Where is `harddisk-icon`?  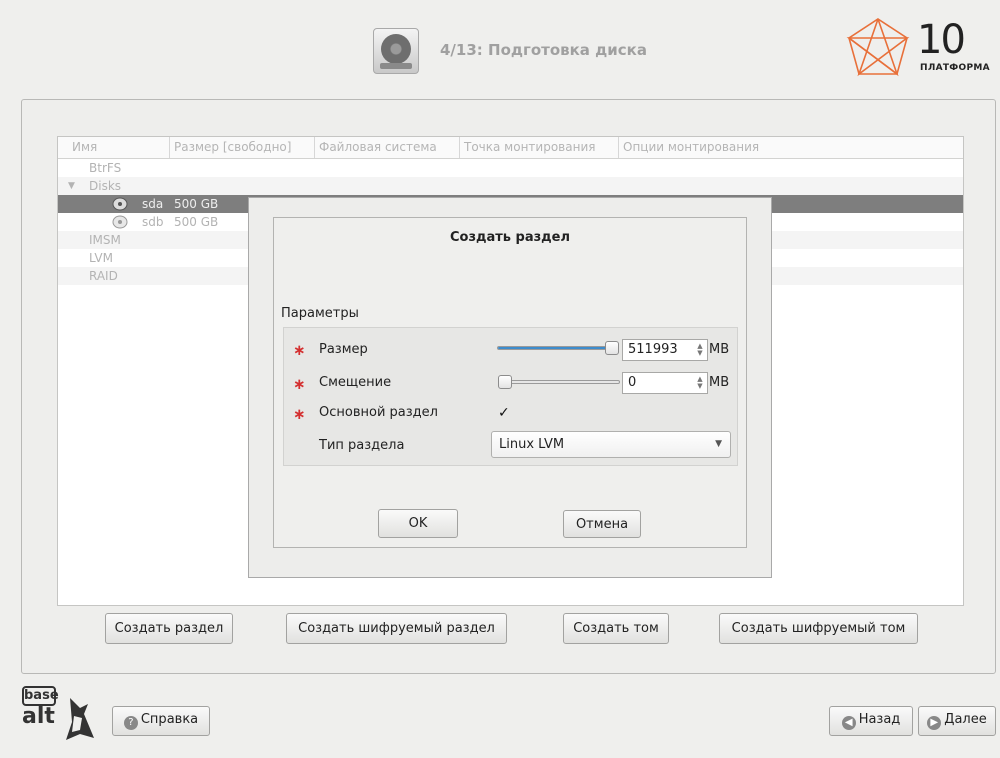
harddisk-icon is located at coordinates (396, 51).